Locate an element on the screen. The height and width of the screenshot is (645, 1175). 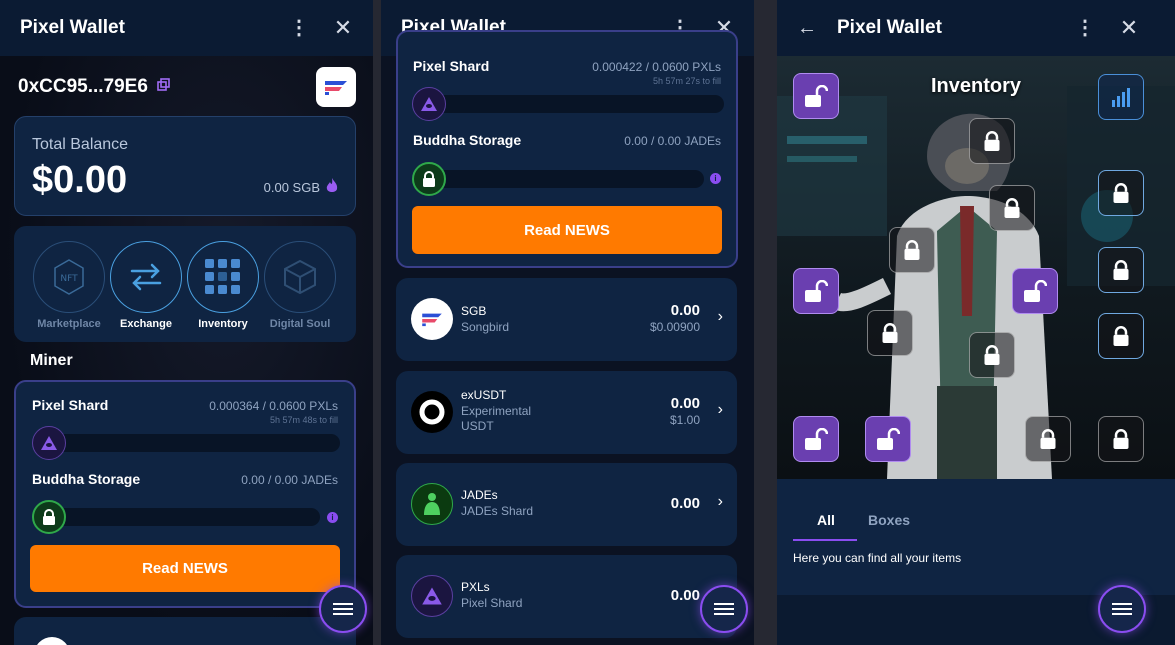
total-balance-value: $0.00 is located at coordinates (80, 180).